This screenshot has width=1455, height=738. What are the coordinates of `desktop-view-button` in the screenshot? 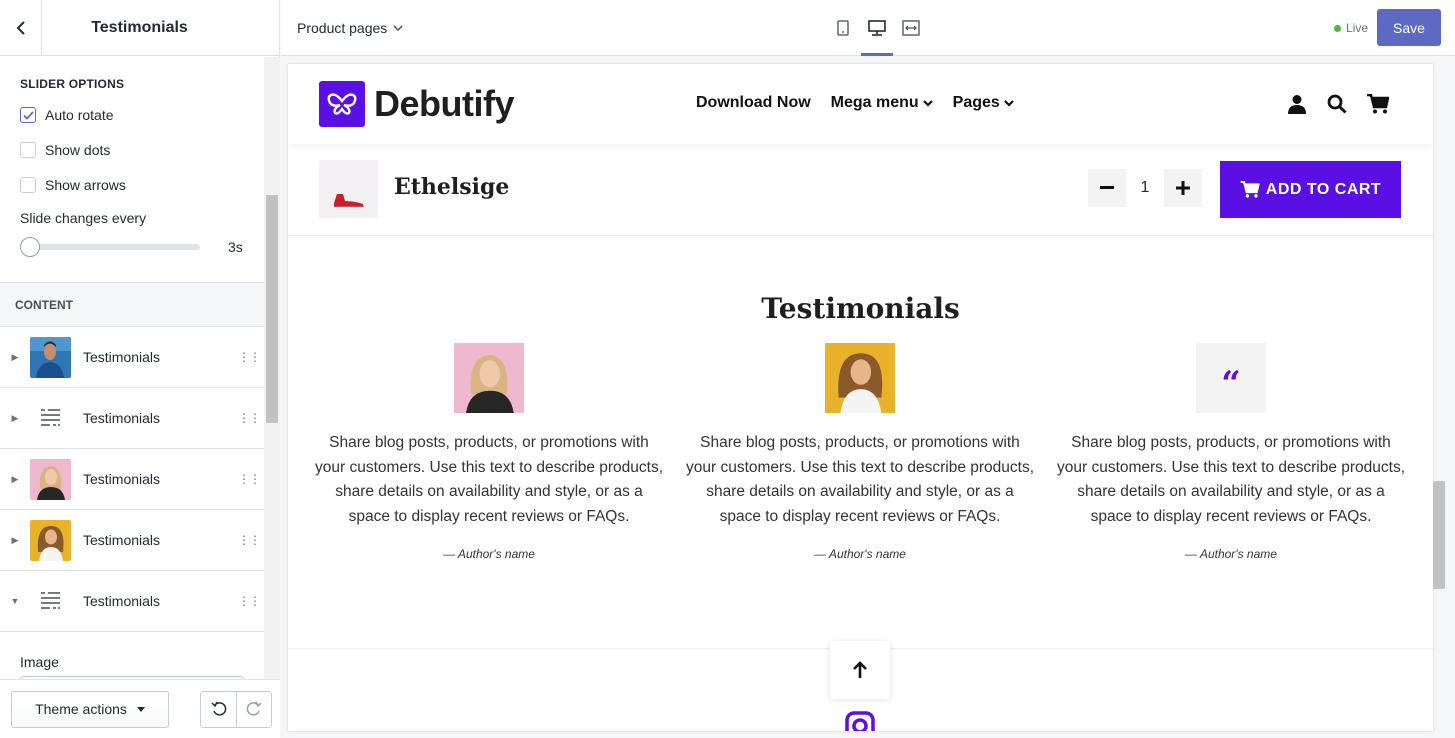 It's located at (877, 28).